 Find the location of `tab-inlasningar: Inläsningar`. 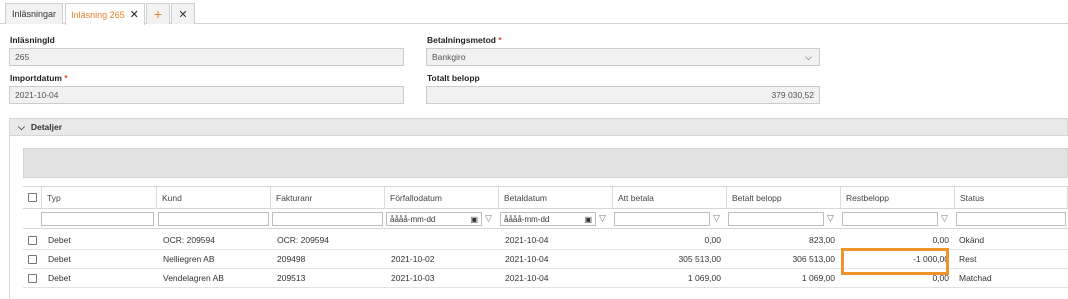

tab-inlasningar: Inläsningar is located at coordinates (34, 13).